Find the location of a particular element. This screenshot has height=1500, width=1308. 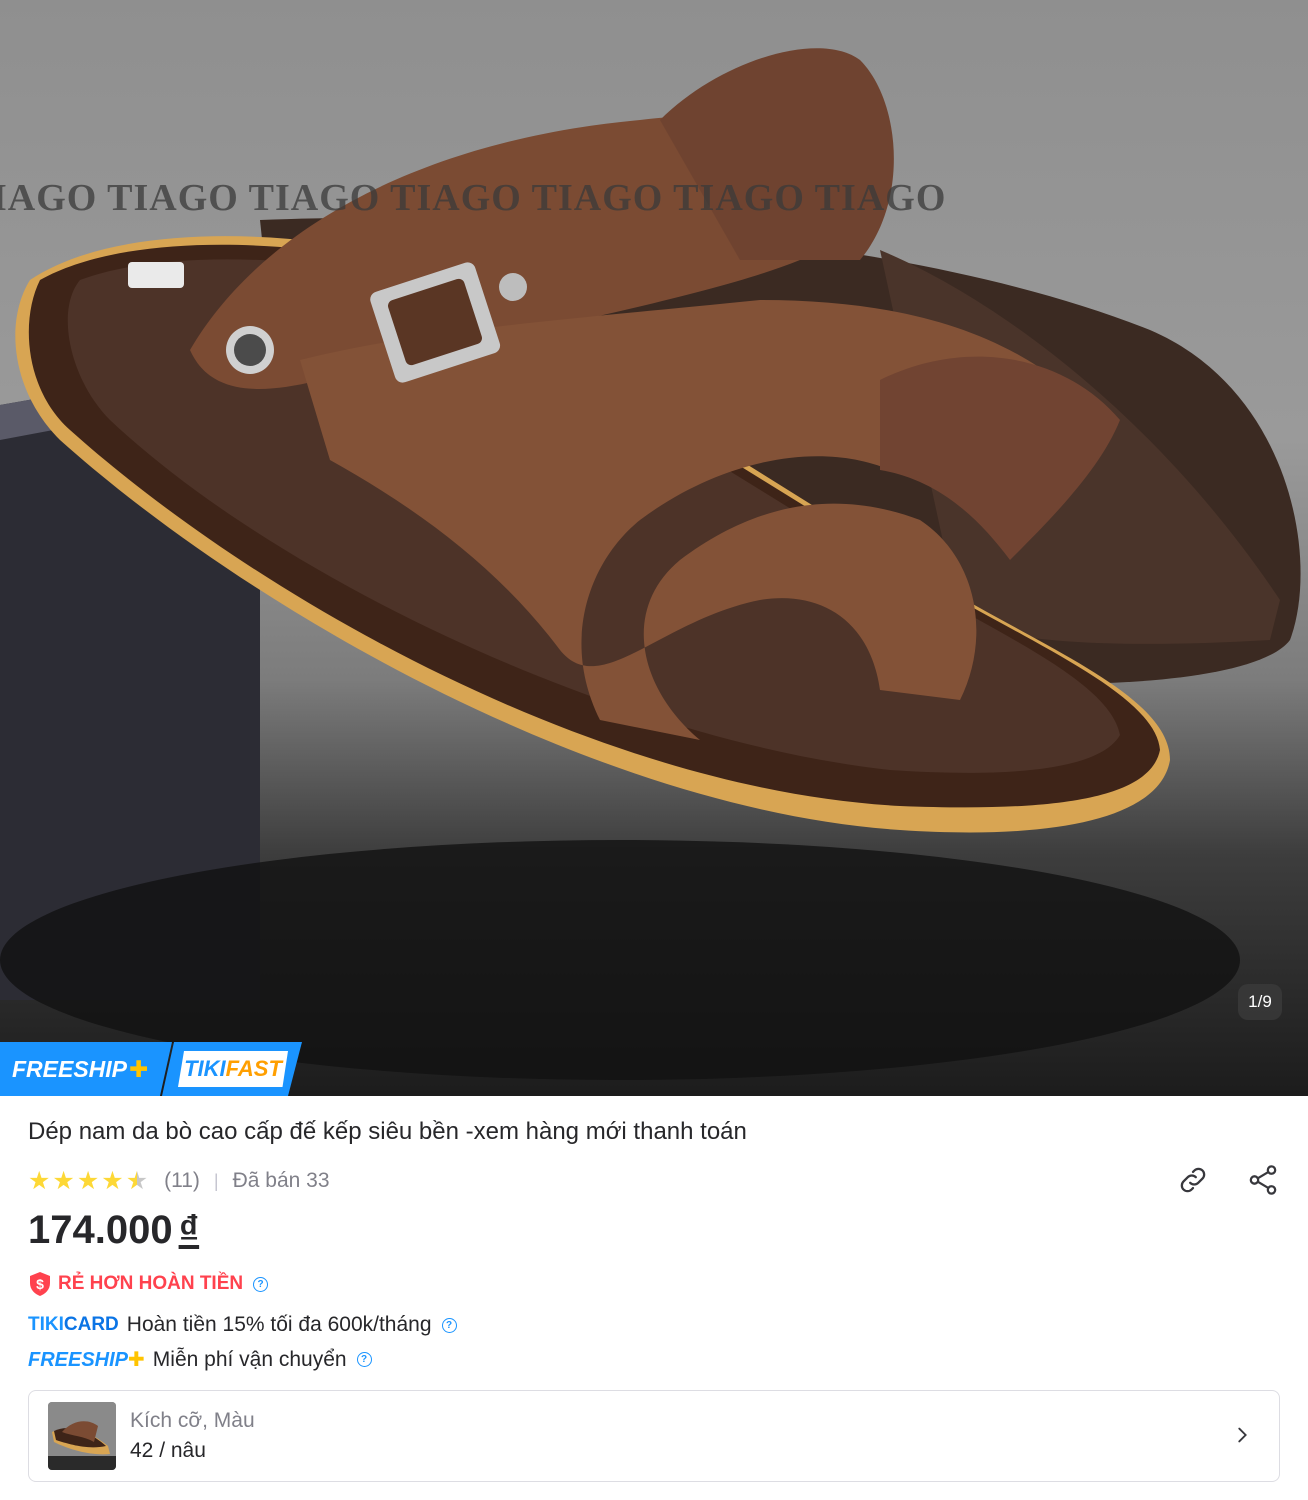

freeship-text: Miễn phí vận chuyển is located at coordinates (249, 1359).